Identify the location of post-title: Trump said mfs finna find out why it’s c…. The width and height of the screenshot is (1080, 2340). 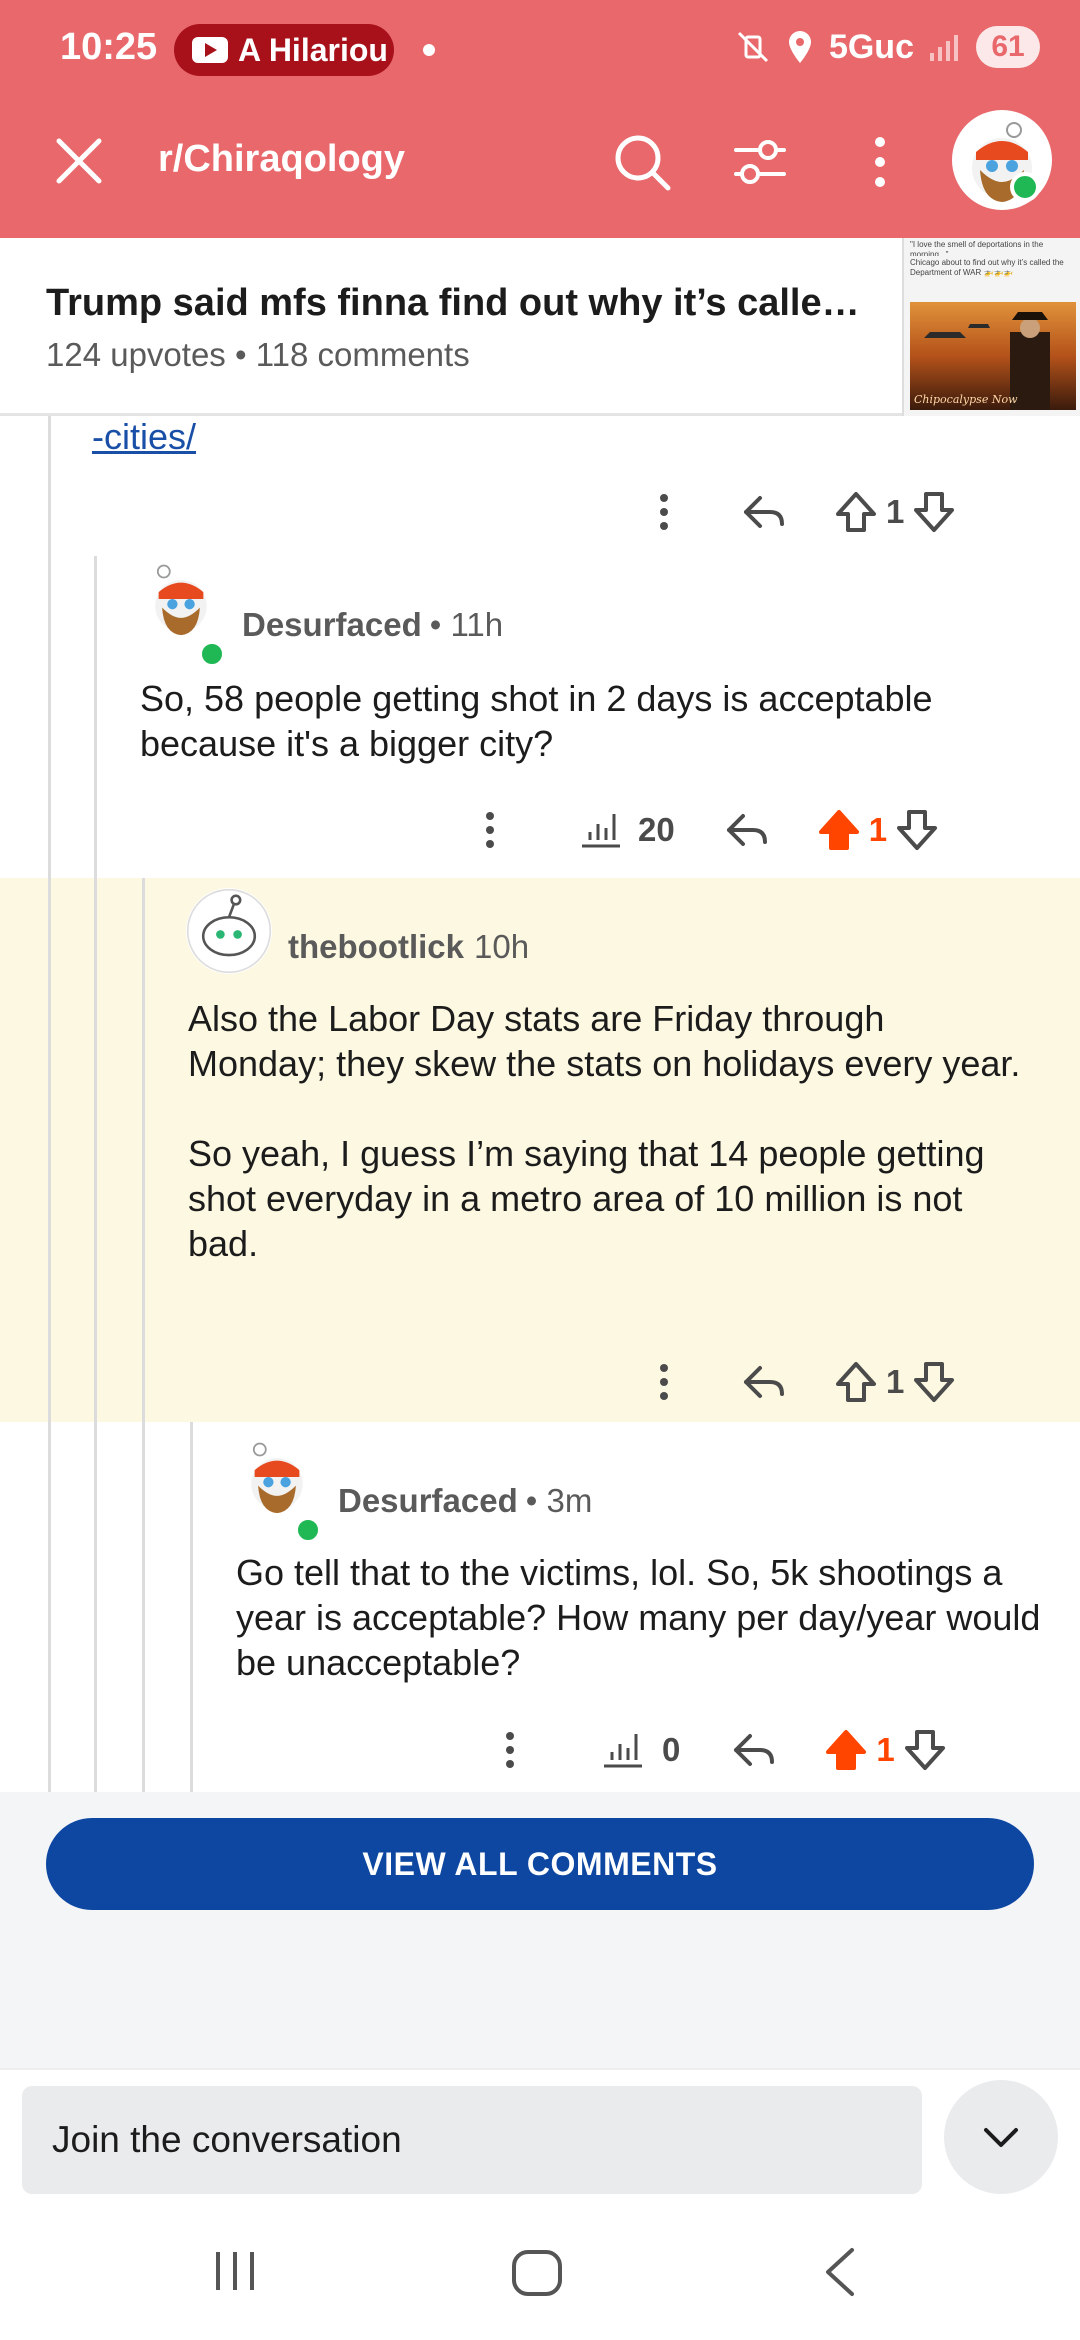
(456, 303).